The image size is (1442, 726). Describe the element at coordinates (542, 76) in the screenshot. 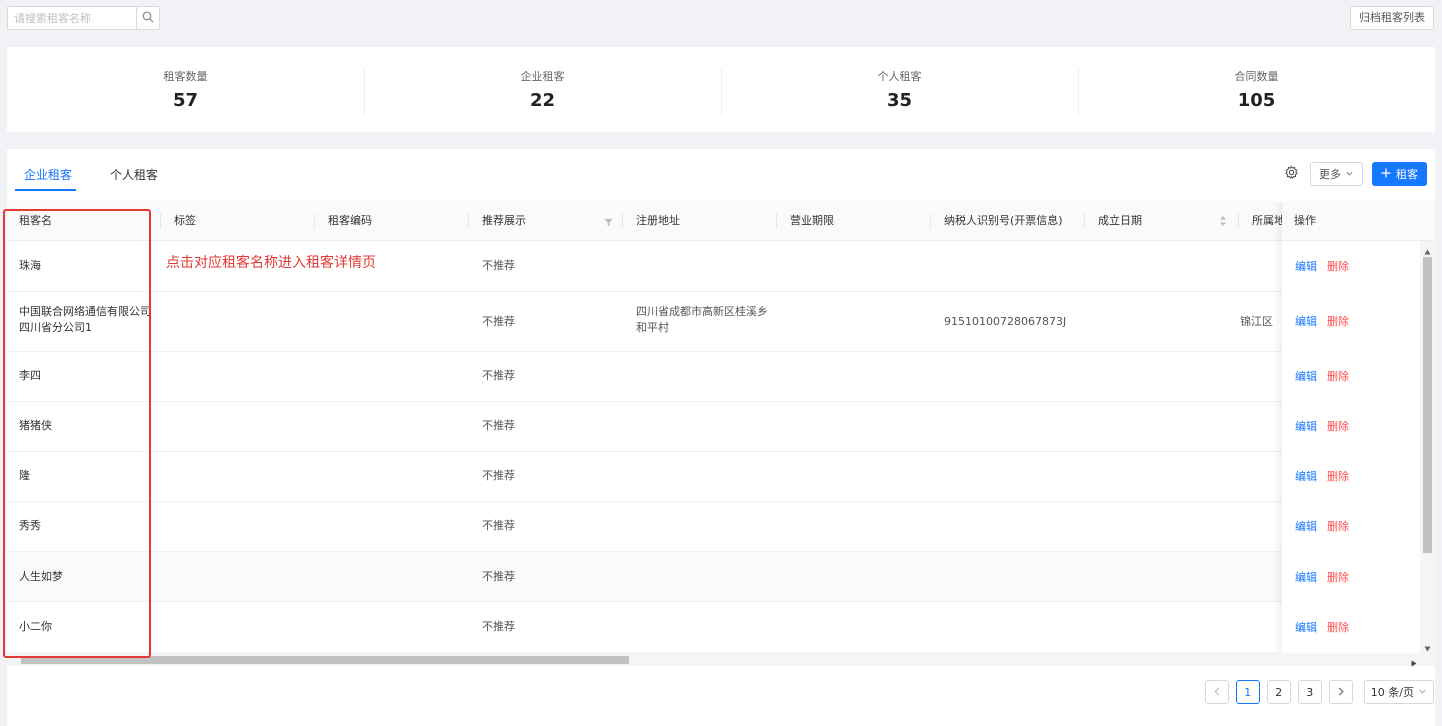

I see `stat-label: 企业租客` at that location.